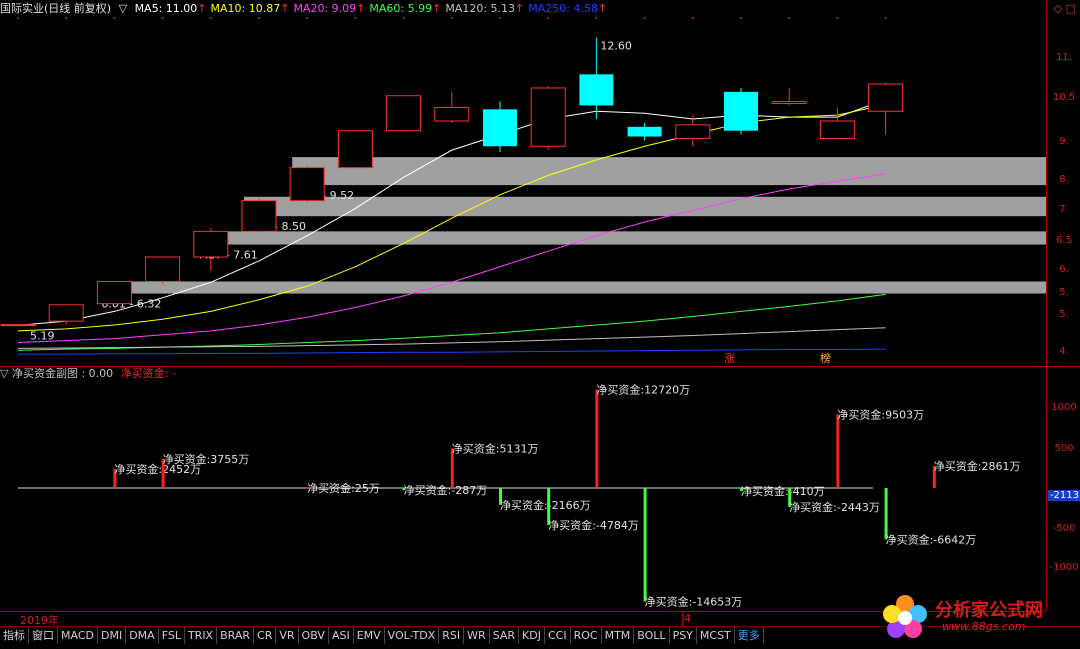 This screenshot has height=649, width=1080. I want to click on net-buy-label: 净买资金:-410万, so click(783, 491).